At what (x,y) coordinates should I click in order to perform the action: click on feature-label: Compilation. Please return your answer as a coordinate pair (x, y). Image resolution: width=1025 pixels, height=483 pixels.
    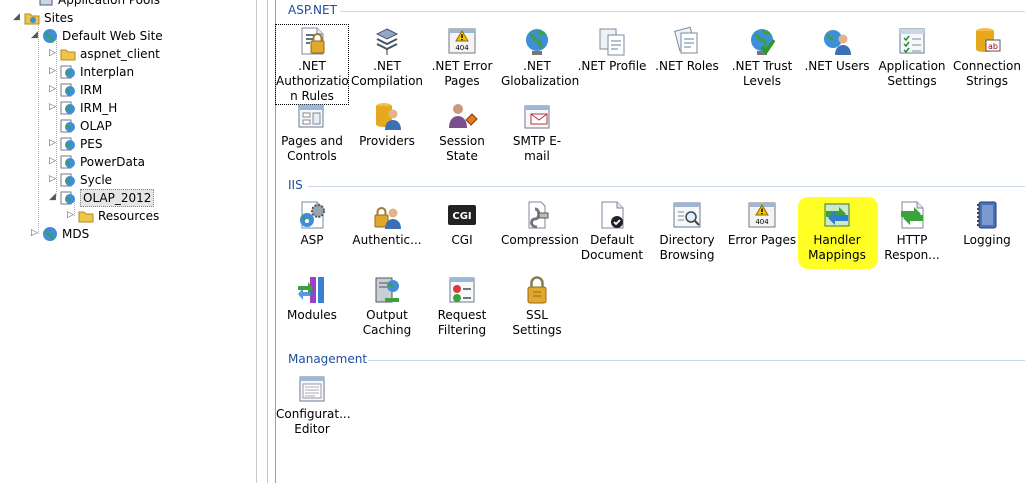
    Looking at the image, I should click on (387, 81).